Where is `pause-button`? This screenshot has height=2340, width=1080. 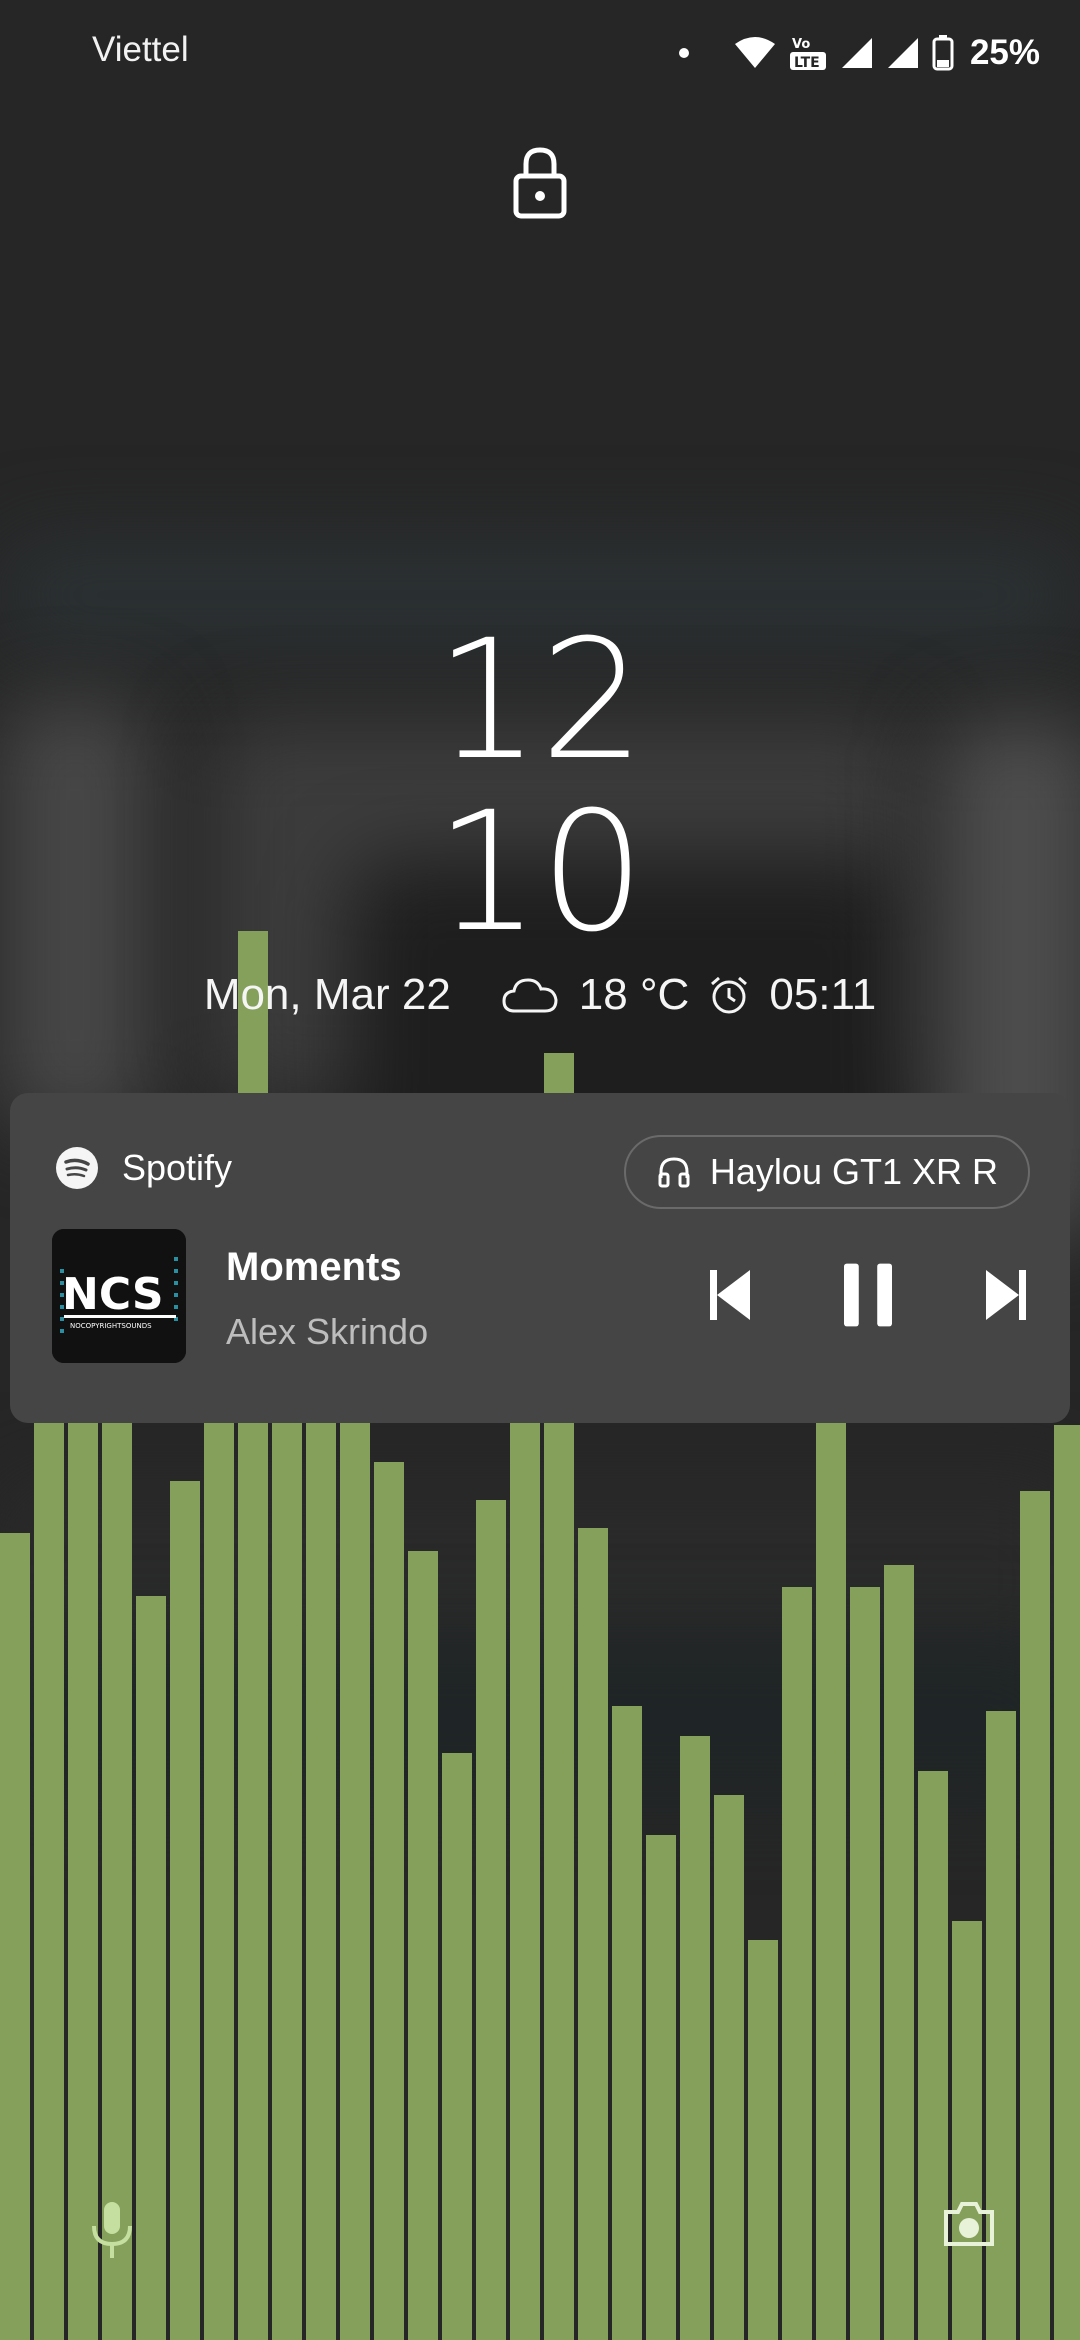
pause-button is located at coordinates (868, 1295).